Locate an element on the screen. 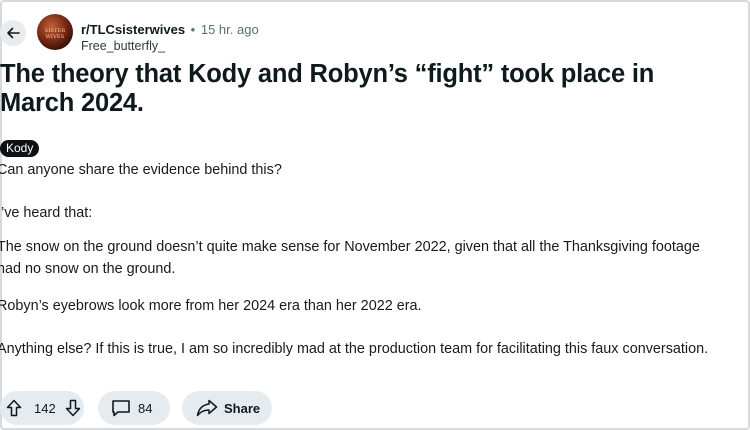 The height and width of the screenshot is (430, 750). arrow-up-icon is located at coordinates (14, 408).